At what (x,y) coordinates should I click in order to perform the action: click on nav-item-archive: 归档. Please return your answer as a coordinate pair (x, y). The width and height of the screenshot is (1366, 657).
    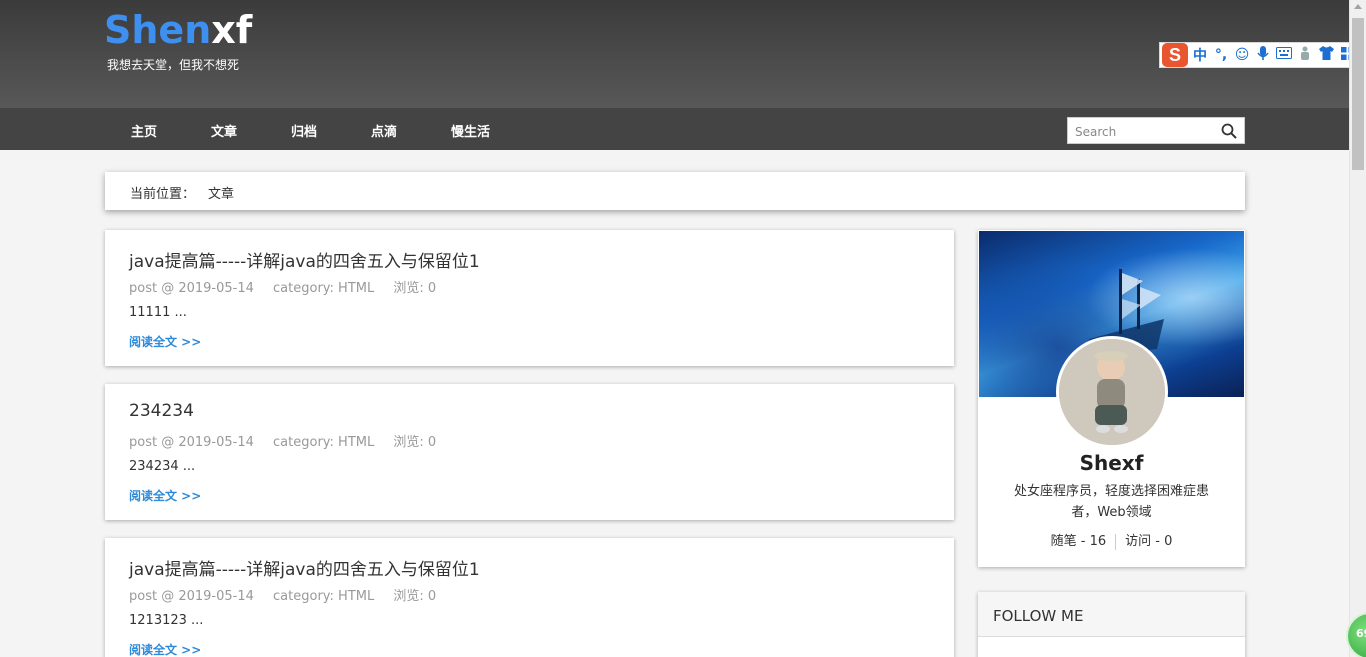
    Looking at the image, I should click on (304, 130).